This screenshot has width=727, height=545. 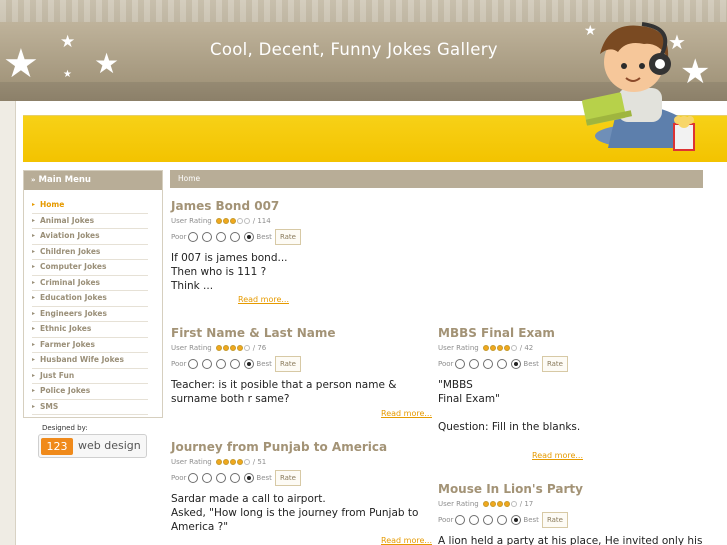 What do you see at coordinates (90, 283) in the screenshot?
I see `sidebar-item-criminal-jokes: ▸ Criminal Jokes` at bounding box center [90, 283].